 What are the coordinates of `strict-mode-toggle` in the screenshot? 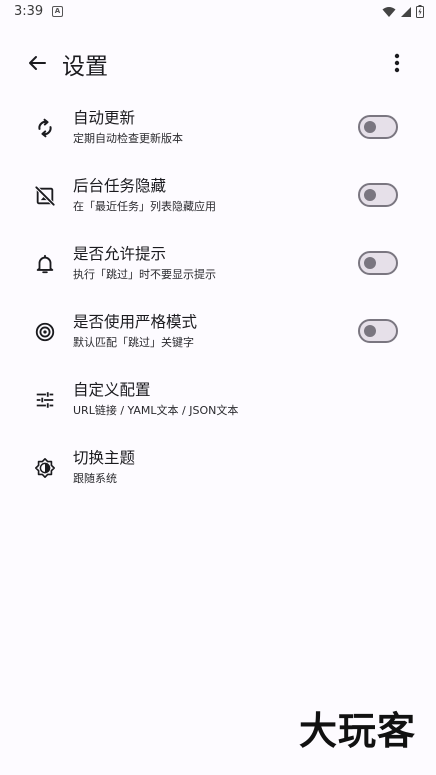 It's located at (378, 331).